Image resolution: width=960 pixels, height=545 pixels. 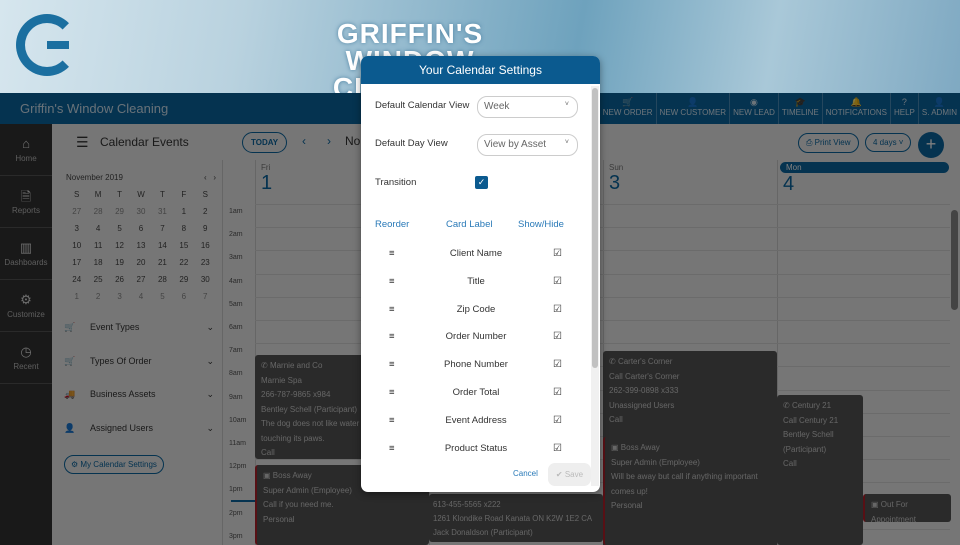 I want to click on field-row: ≡ Zip Code ☑, so click(x=476, y=312).